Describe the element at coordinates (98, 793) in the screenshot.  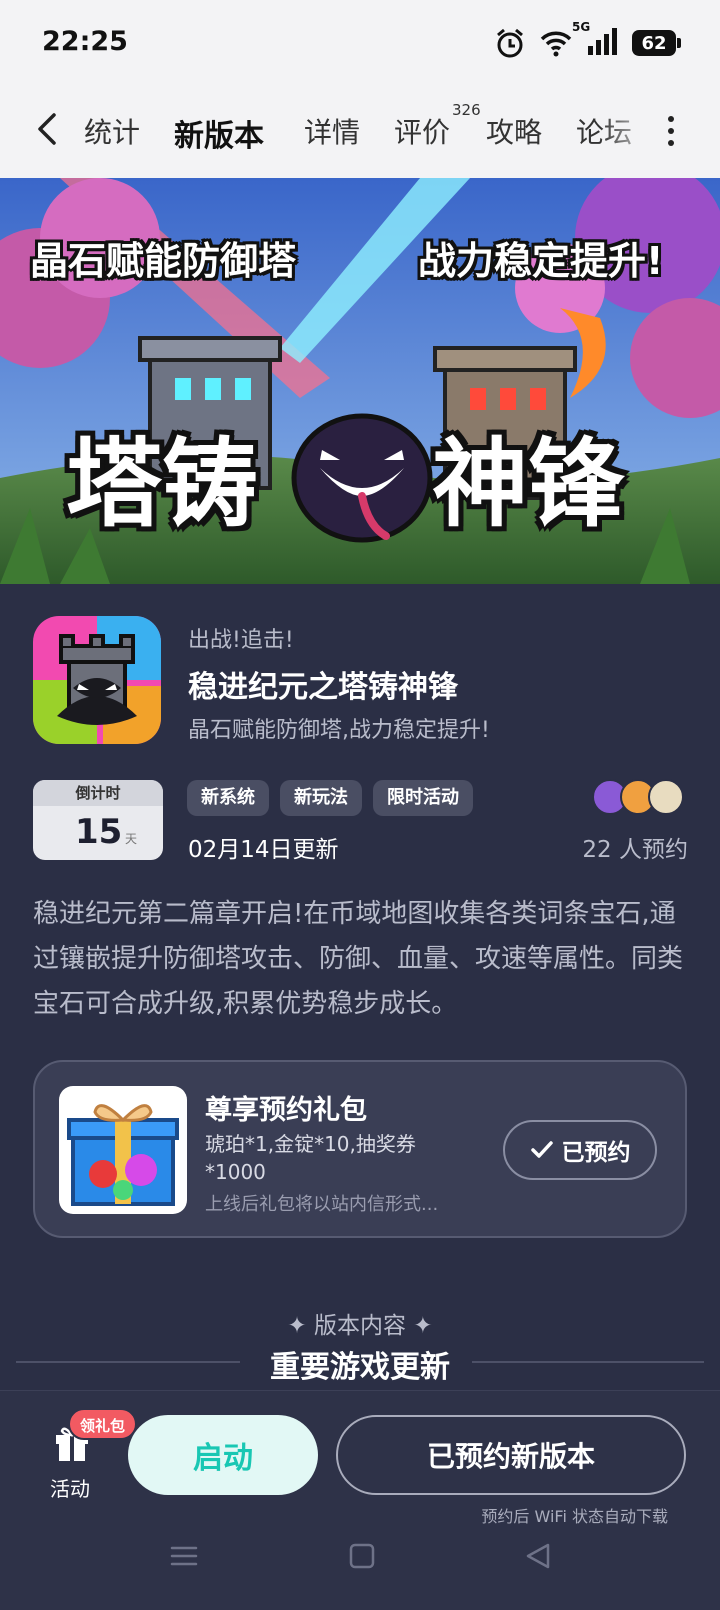
I see `countdown-label: 倒计时` at that location.